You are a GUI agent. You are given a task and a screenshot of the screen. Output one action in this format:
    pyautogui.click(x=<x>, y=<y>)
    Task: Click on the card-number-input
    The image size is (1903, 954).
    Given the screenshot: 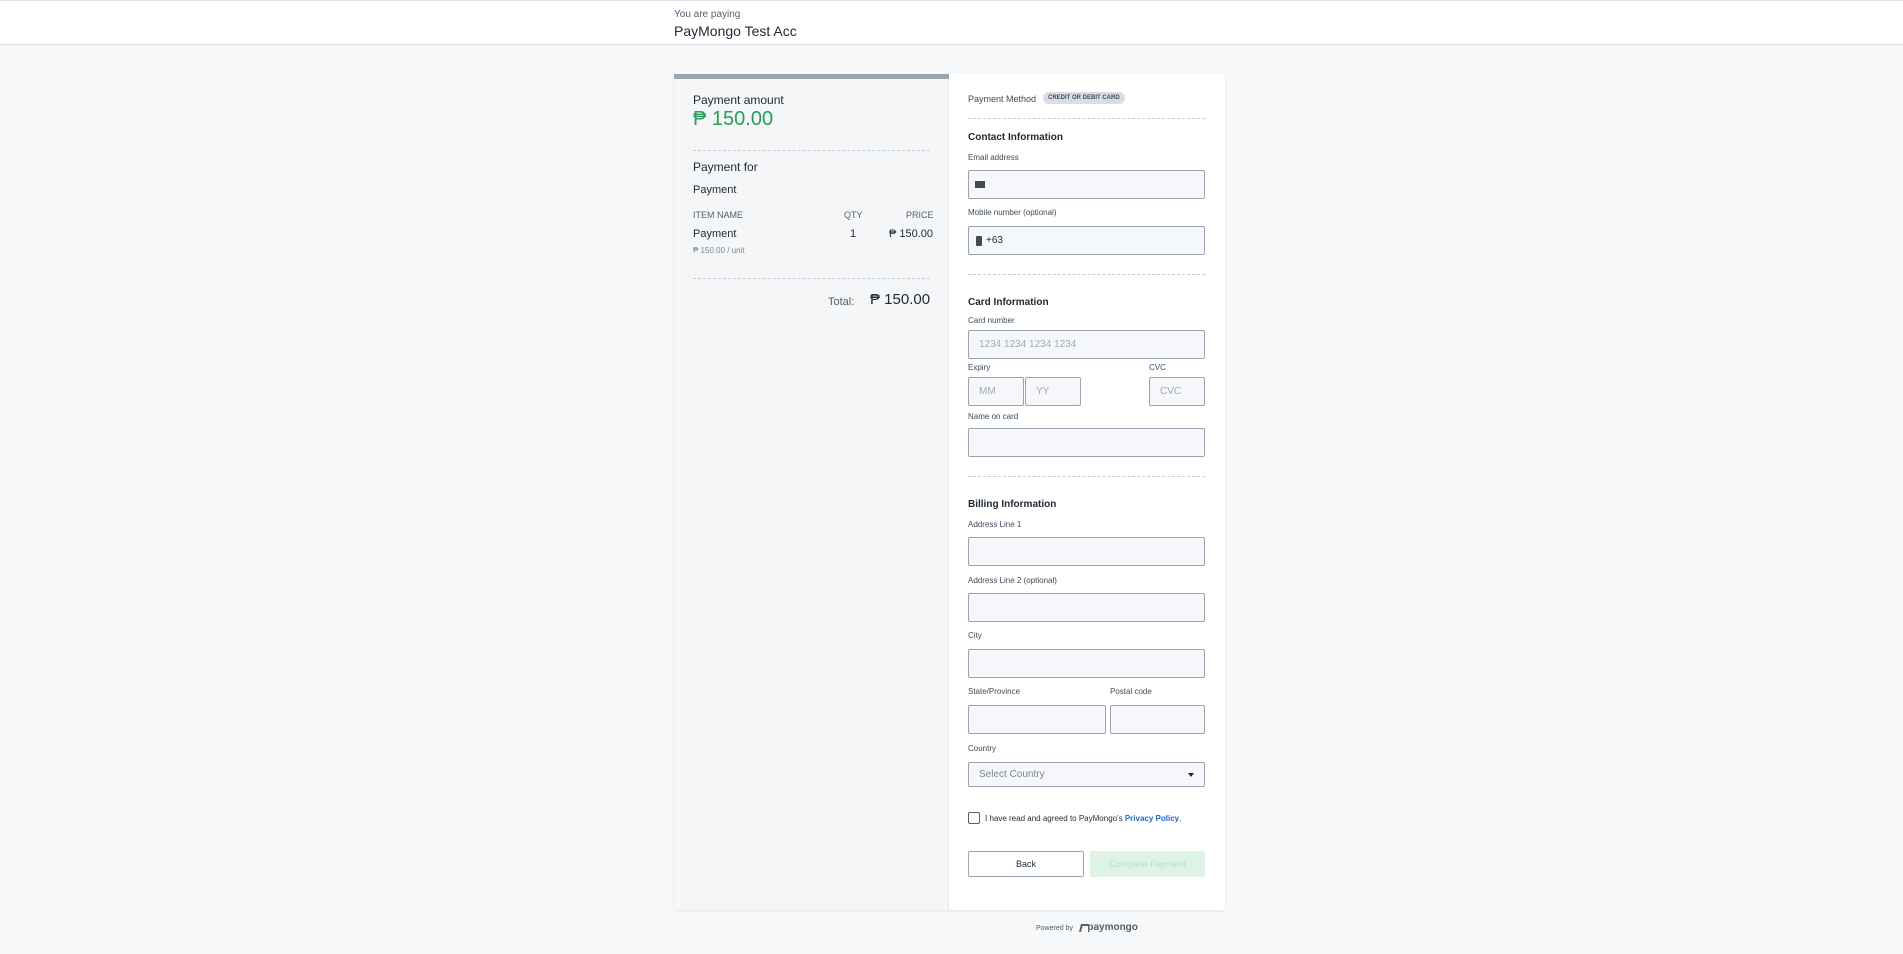 What is the action you would take?
    pyautogui.click(x=1086, y=344)
    